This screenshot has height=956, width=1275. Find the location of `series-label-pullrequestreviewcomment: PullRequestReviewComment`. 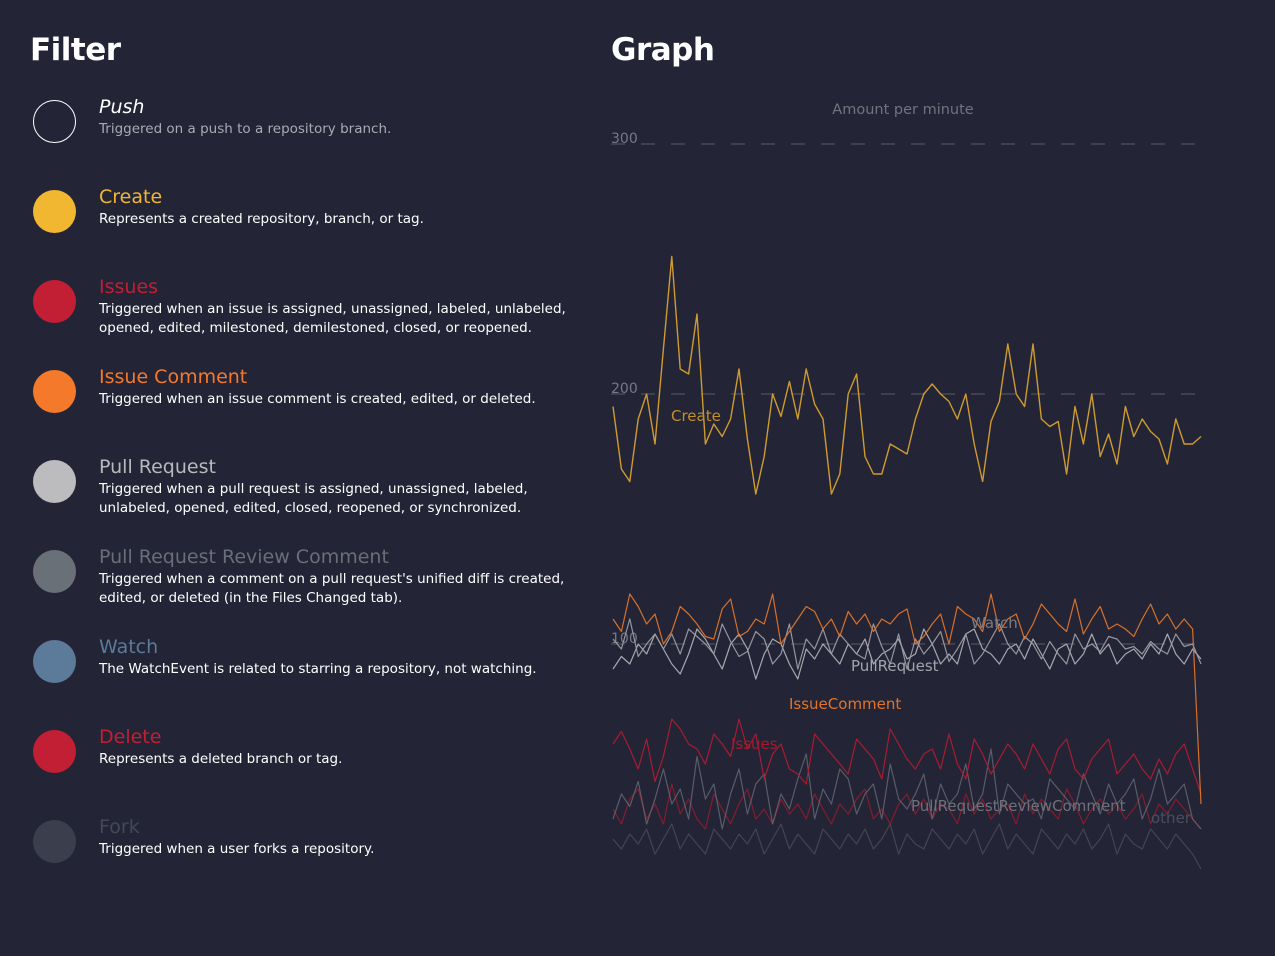

series-label-pullrequestreviewcomment: PullRequestReviewComment is located at coordinates (1018, 806).